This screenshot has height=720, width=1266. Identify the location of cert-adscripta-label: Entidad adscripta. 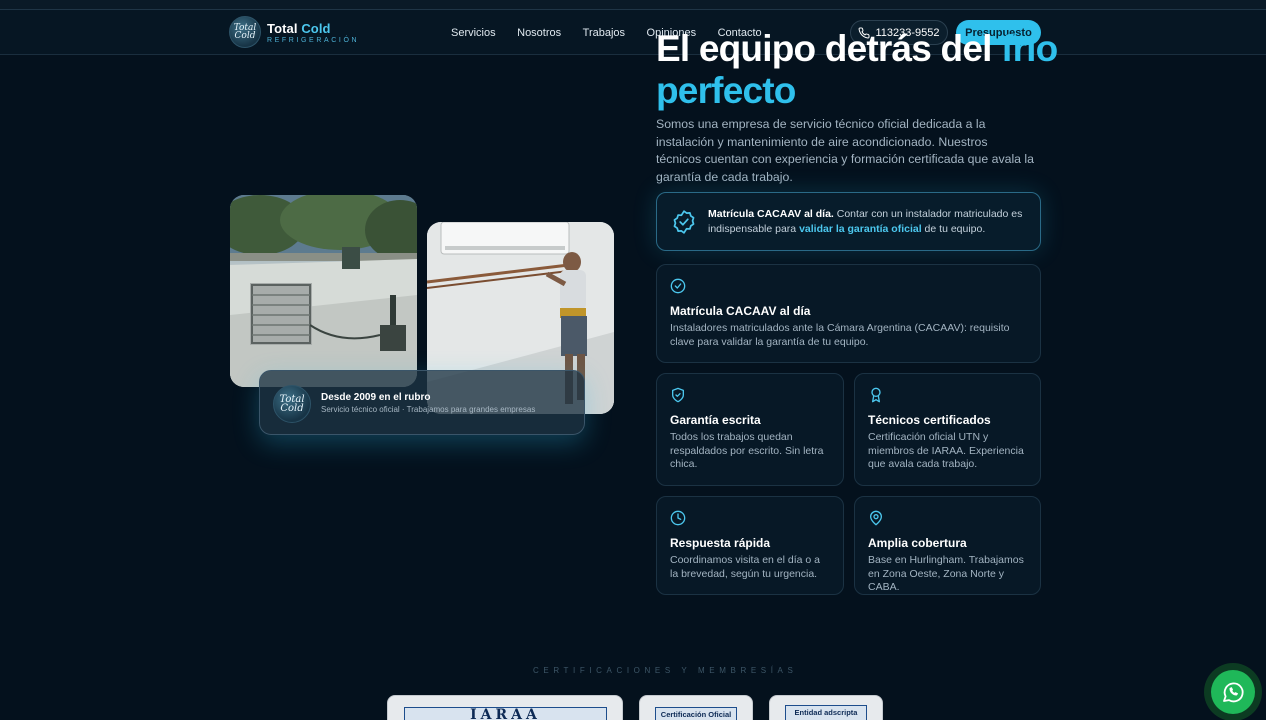
(826, 712).